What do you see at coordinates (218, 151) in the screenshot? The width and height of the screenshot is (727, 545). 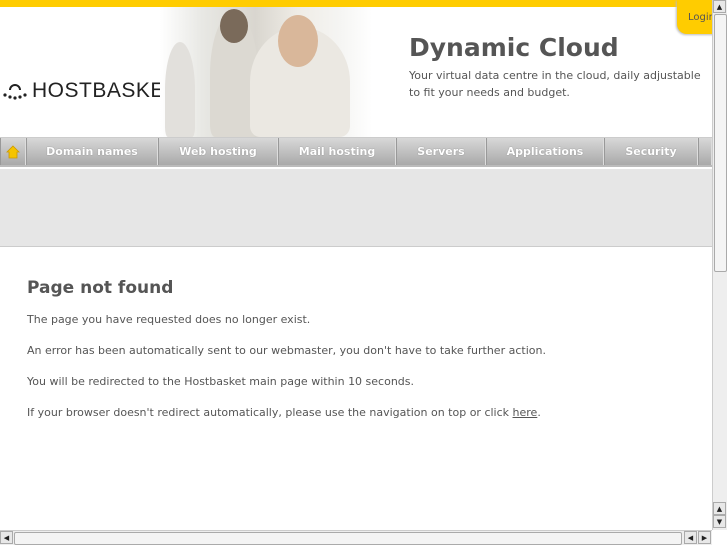 I see `nav-web-hosting: Web hosting` at bounding box center [218, 151].